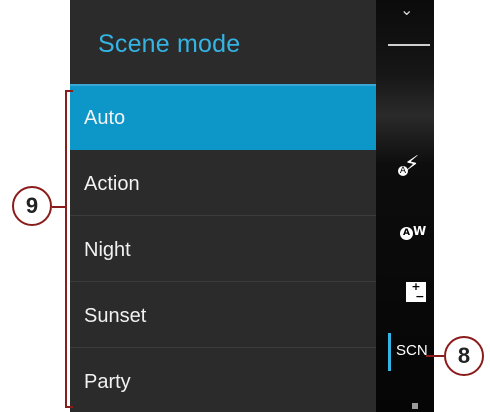  I want to click on scene-mode-button: SCN, so click(412, 350).